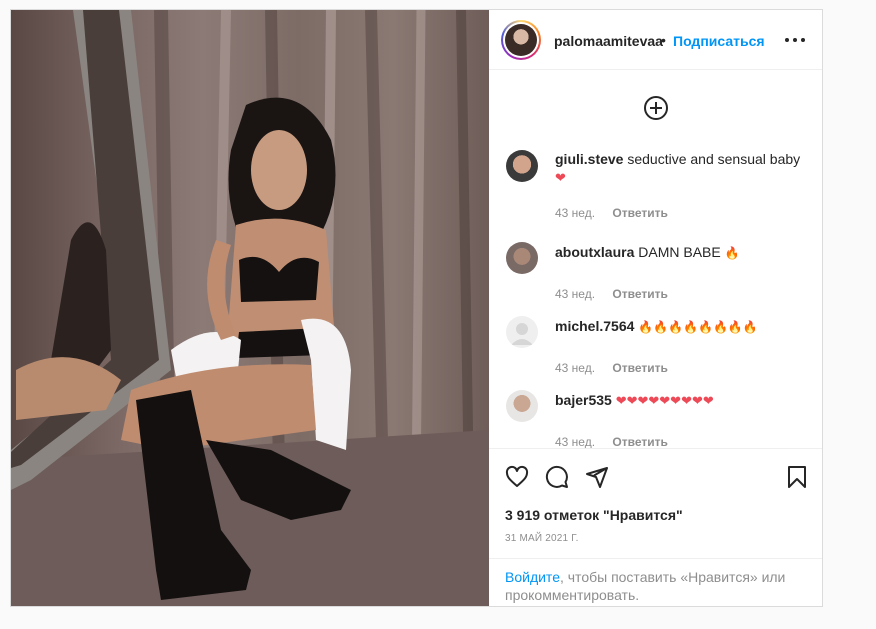 This screenshot has height=629, width=876. What do you see at coordinates (655, 503) in the screenshot?
I see `post-actions: 3 919 отметок "Нравится" 31 МАЙ 2021 Г.` at bounding box center [655, 503].